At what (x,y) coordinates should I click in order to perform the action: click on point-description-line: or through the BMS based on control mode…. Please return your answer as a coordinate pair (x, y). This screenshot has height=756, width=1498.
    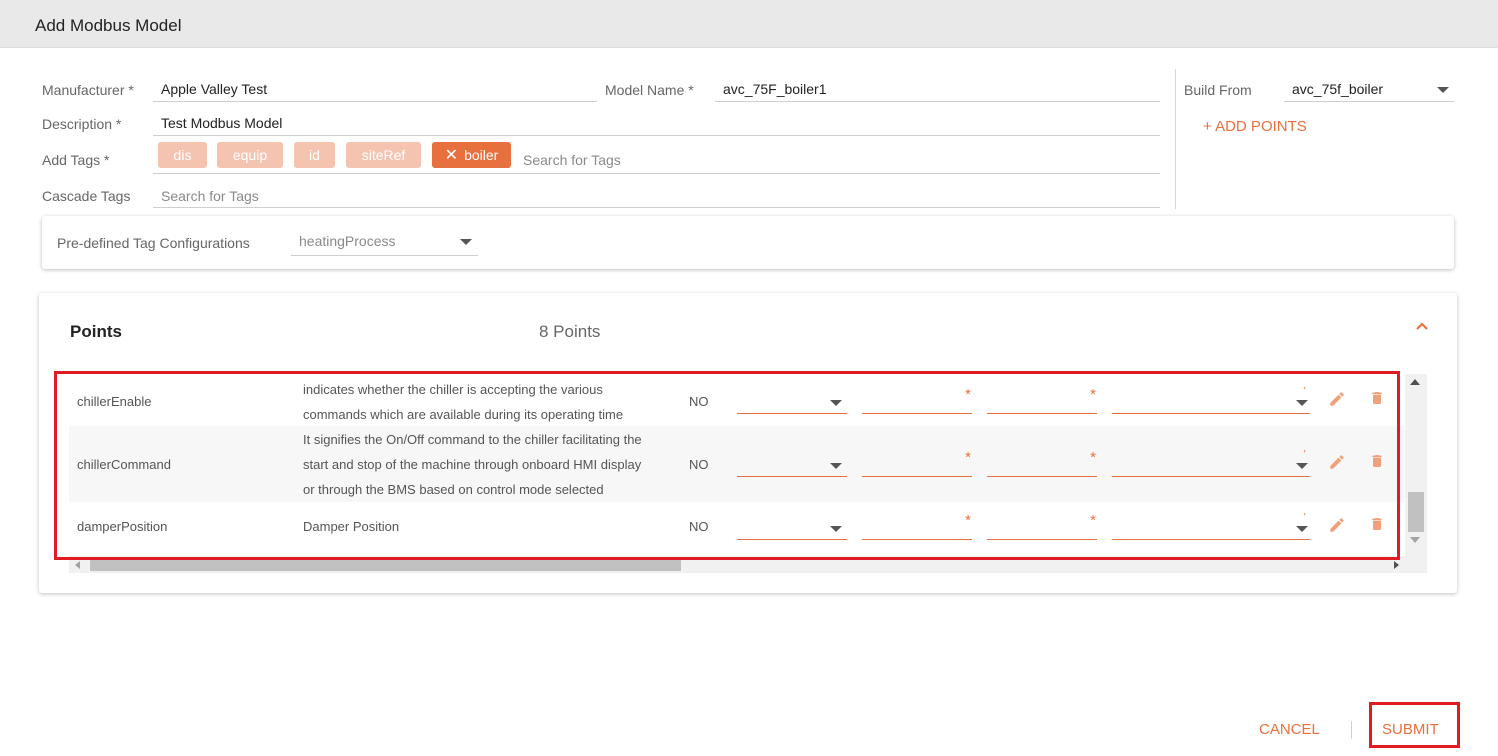
    Looking at the image, I should click on (453, 489).